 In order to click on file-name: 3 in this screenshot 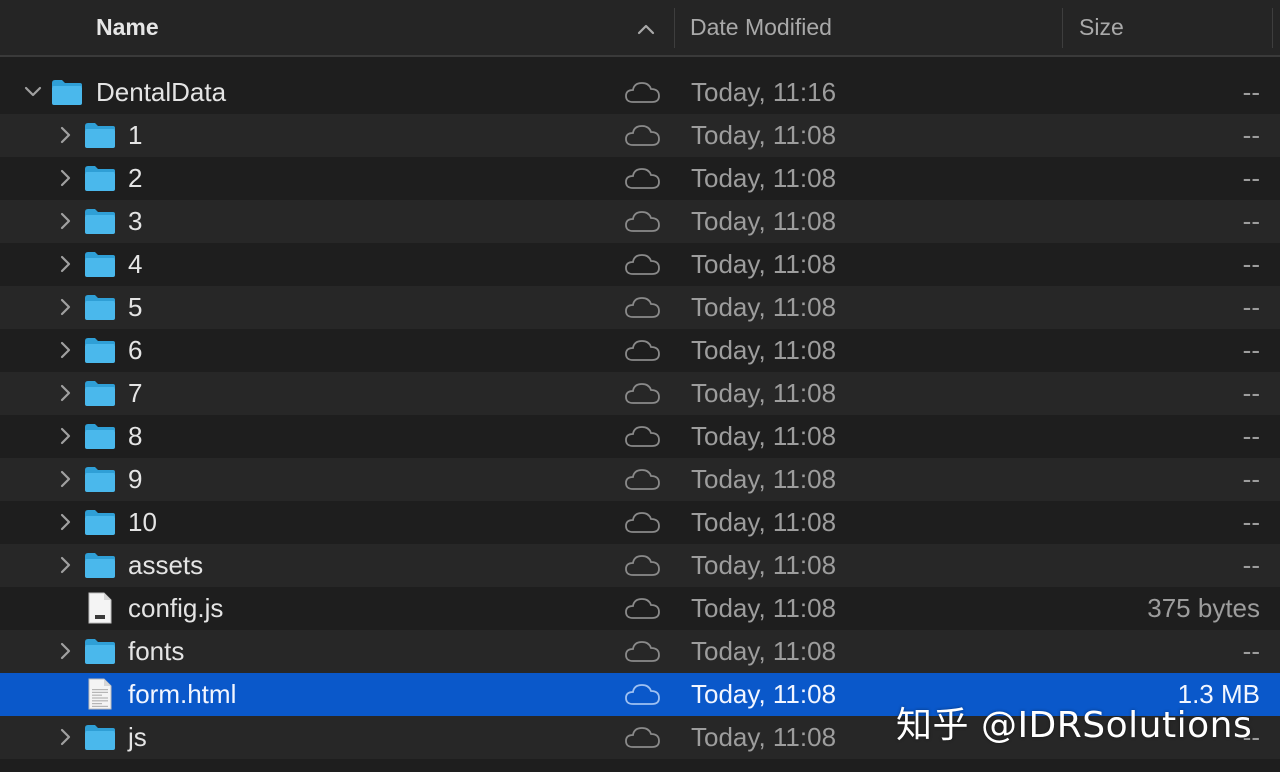, I will do `click(135, 221)`.